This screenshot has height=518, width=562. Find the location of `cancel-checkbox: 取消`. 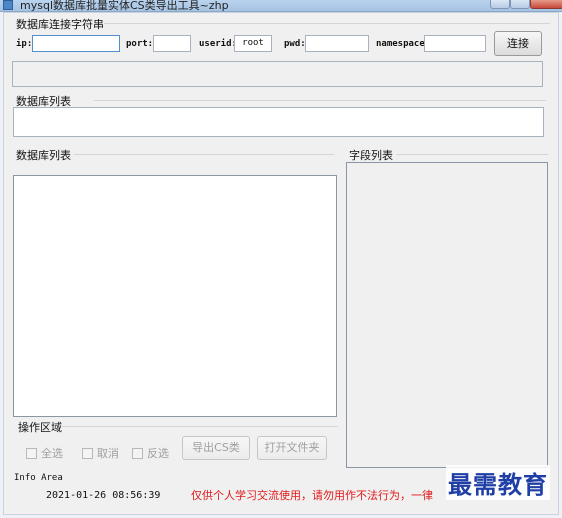

cancel-checkbox: 取消 is located at coordinates (100, 453).